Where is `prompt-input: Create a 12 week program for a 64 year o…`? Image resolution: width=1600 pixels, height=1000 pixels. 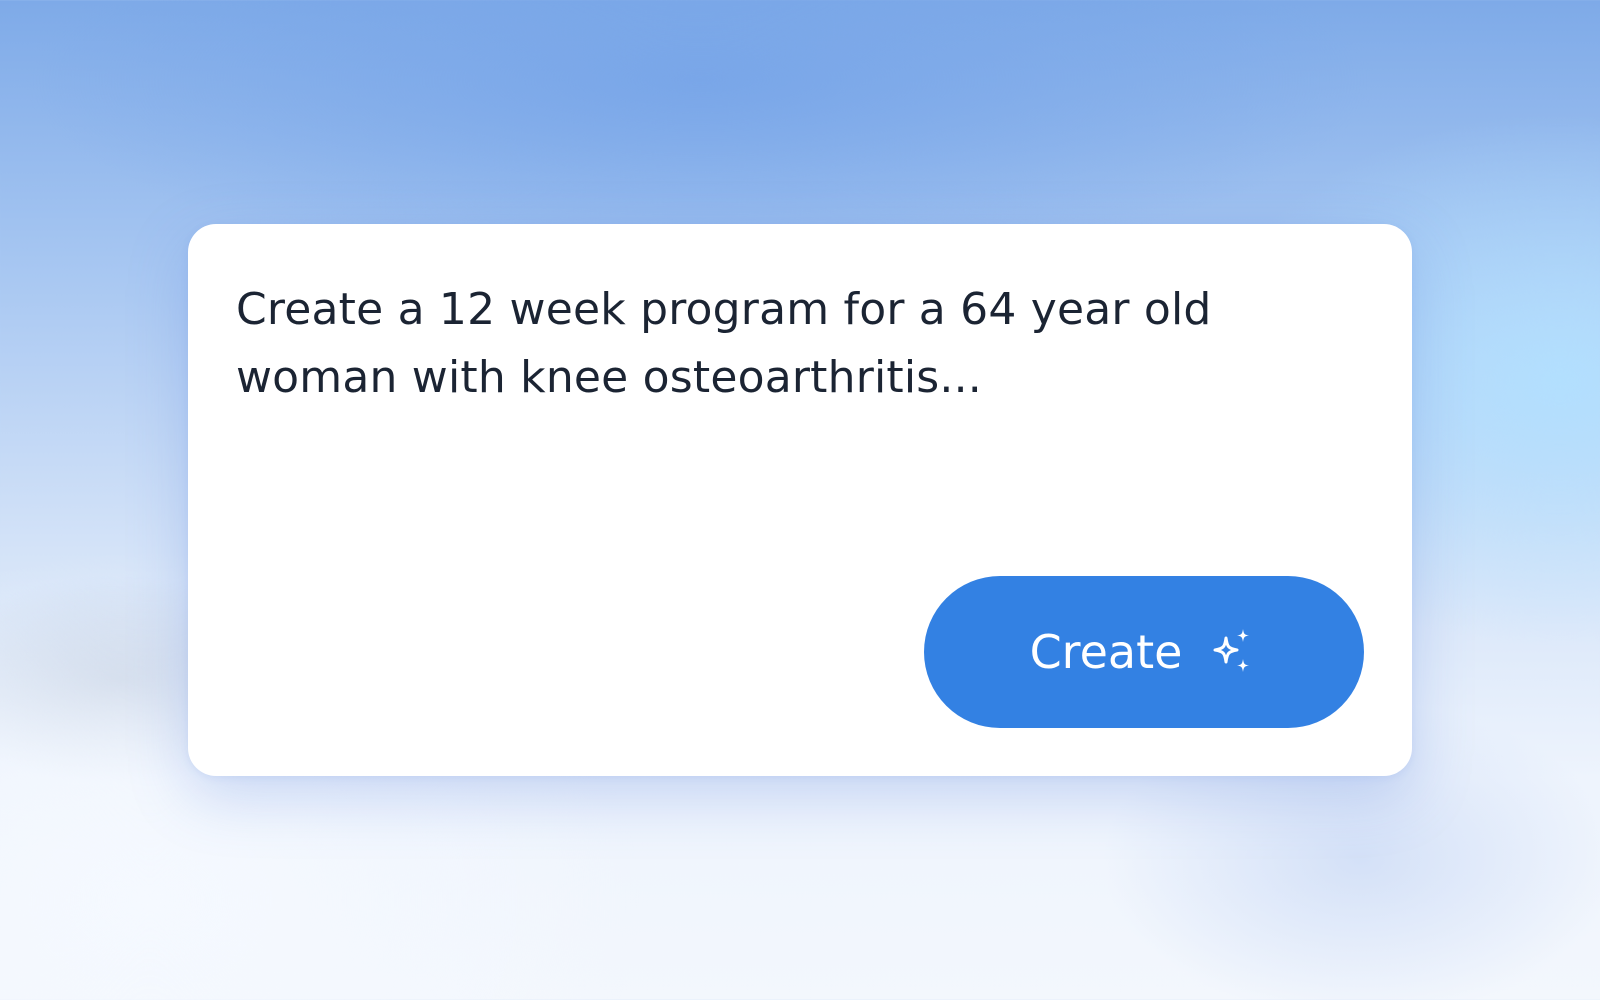 prompt-input: Create a 12 week program for a 64 year o… is located at coordinates (736, 344).